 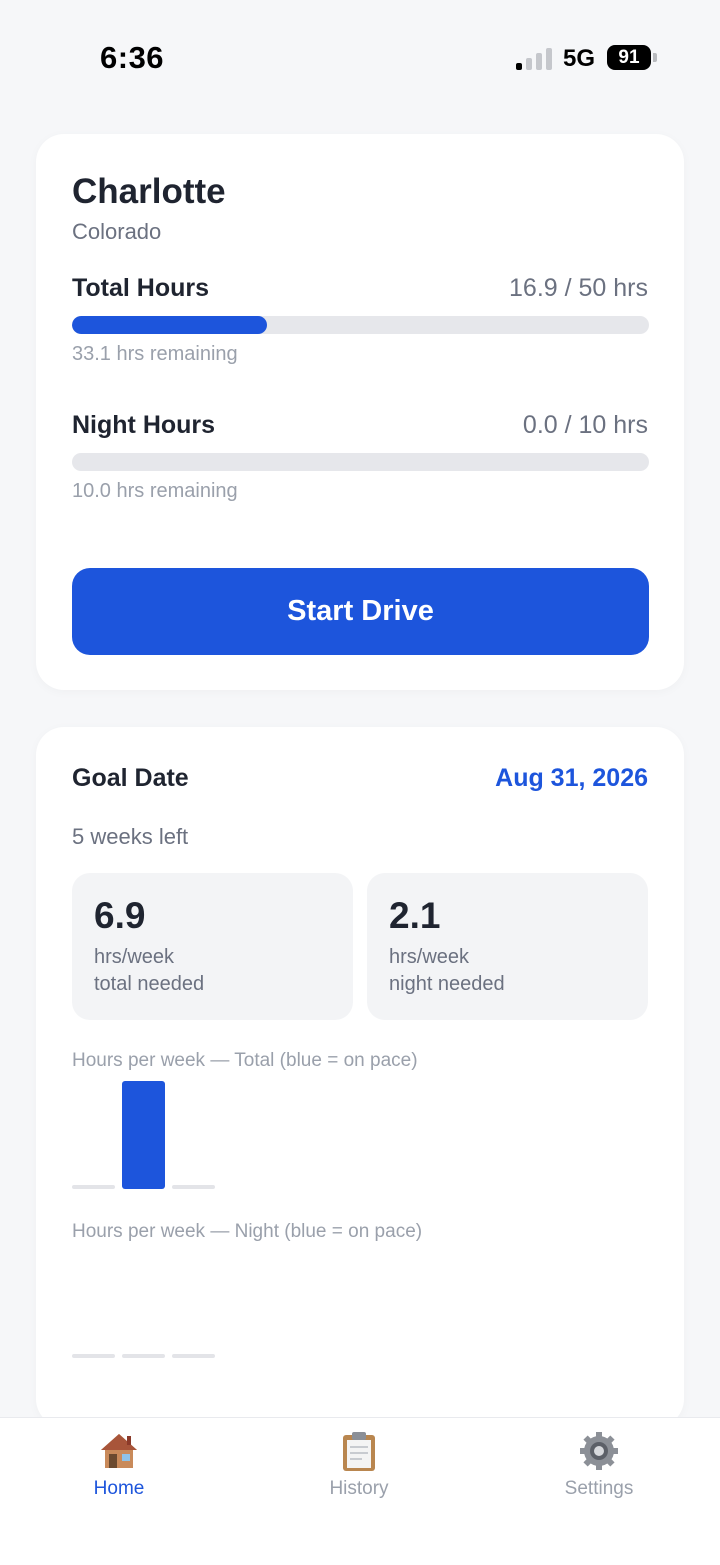 What do you see at coordinates (245, 1060) in the screenshot?
I see `total-chart-caption: Hours per week — Total (blue = on pace)` at bounding box center [245, 1060].